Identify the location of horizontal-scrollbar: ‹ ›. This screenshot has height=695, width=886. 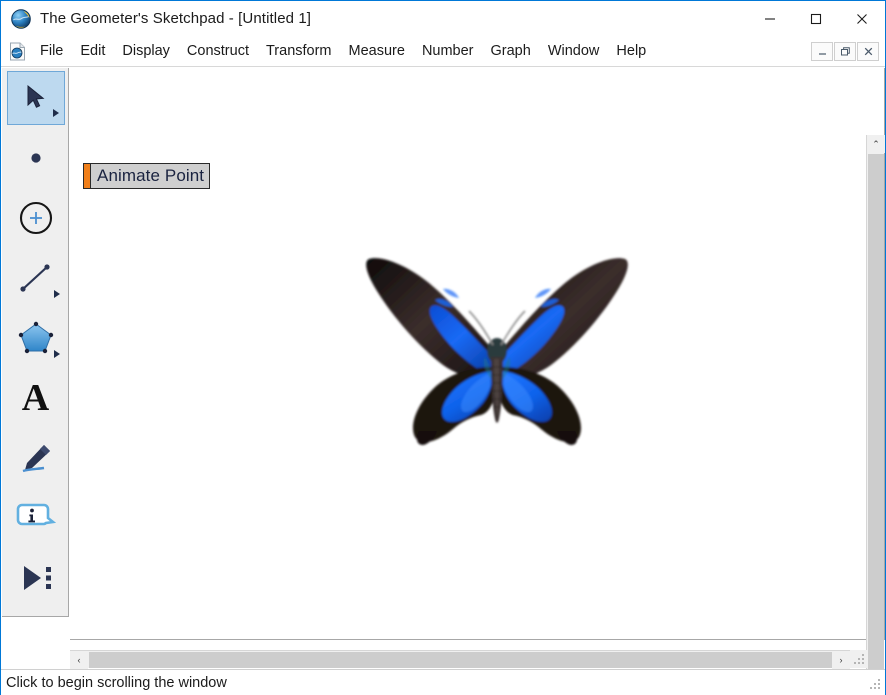
(469, 659).